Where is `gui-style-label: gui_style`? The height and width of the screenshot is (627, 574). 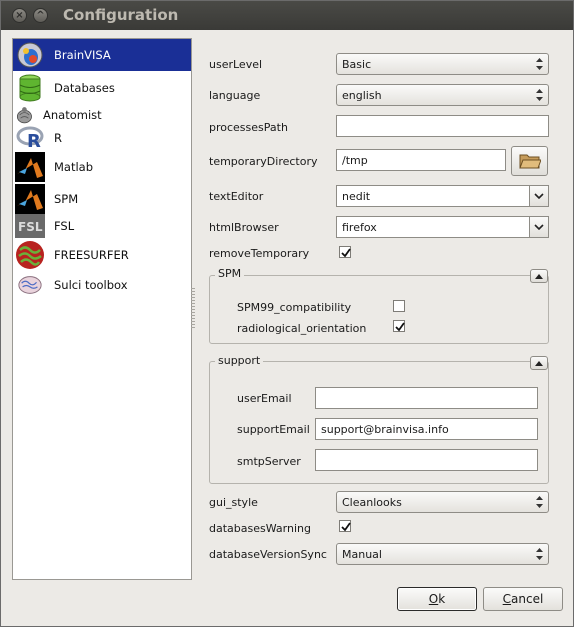
gui-style-label: gui_style is located at coordinates (233, 502).